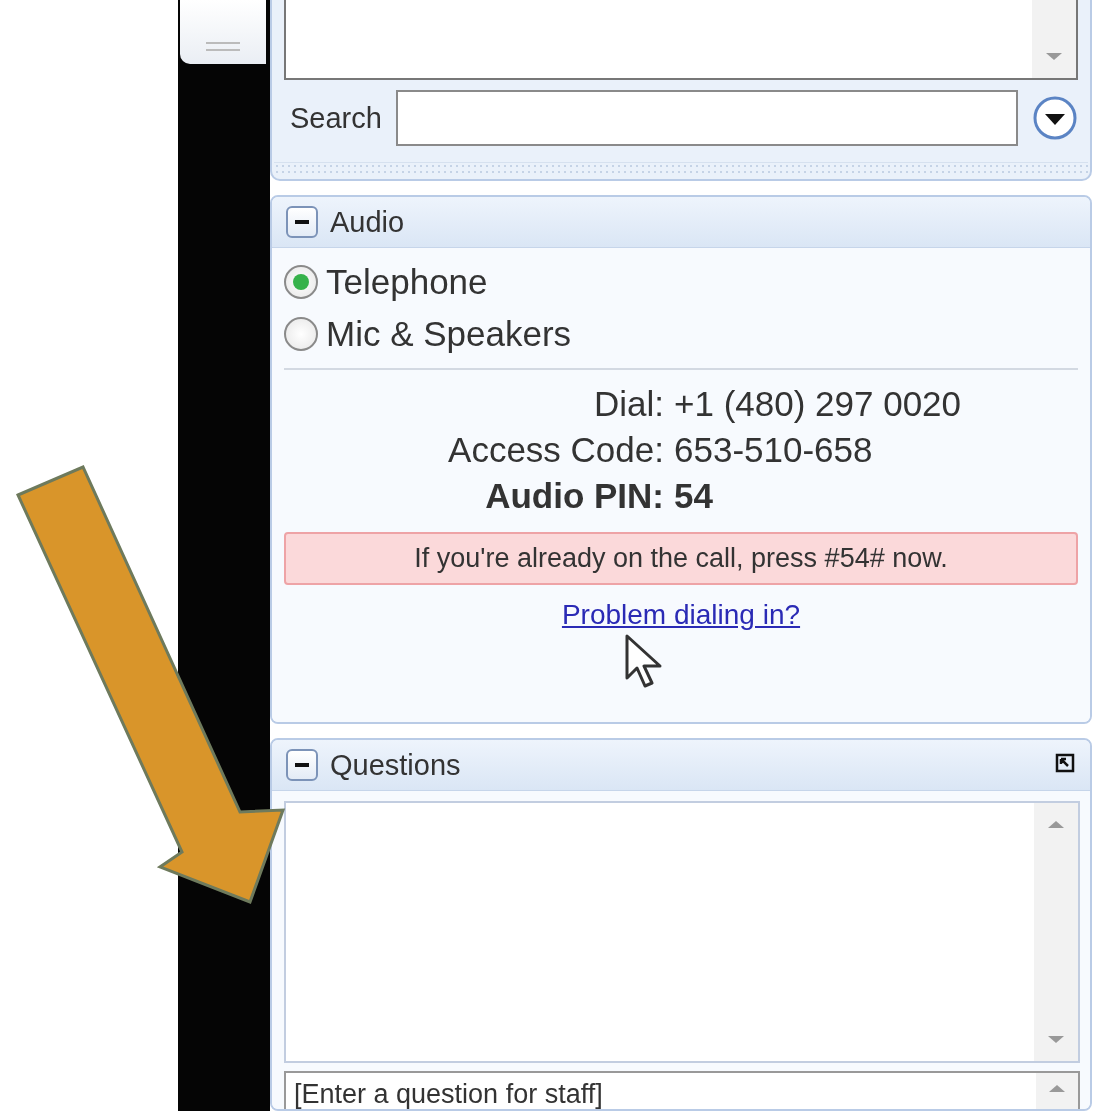 The width and height of the screenshot is (1096, 1111). What do you see at coordinates (336, 118) in the screenshot?
I see `search-label: Search` at bounding box center [336, 118].